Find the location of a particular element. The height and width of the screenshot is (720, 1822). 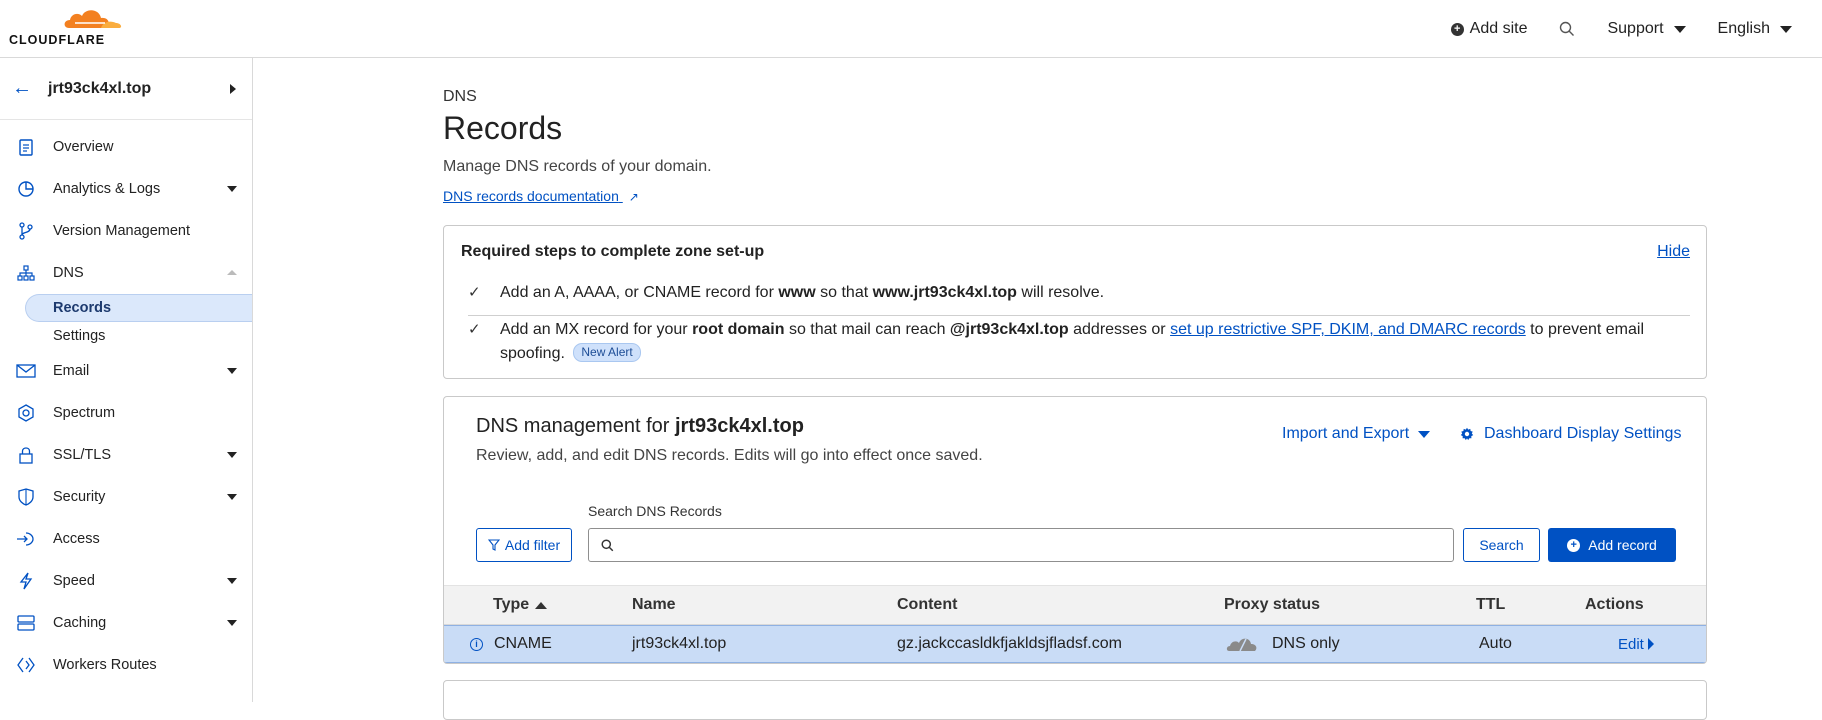

sidebar-item-analytics: Analytics & Logs is located at coordinates (126, 189).